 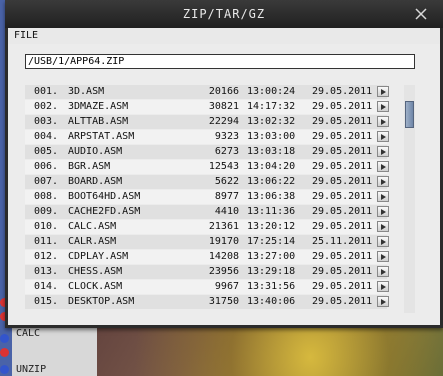 I want to click on file-name: CLOCK.ASM, so click(x=95, y=286).